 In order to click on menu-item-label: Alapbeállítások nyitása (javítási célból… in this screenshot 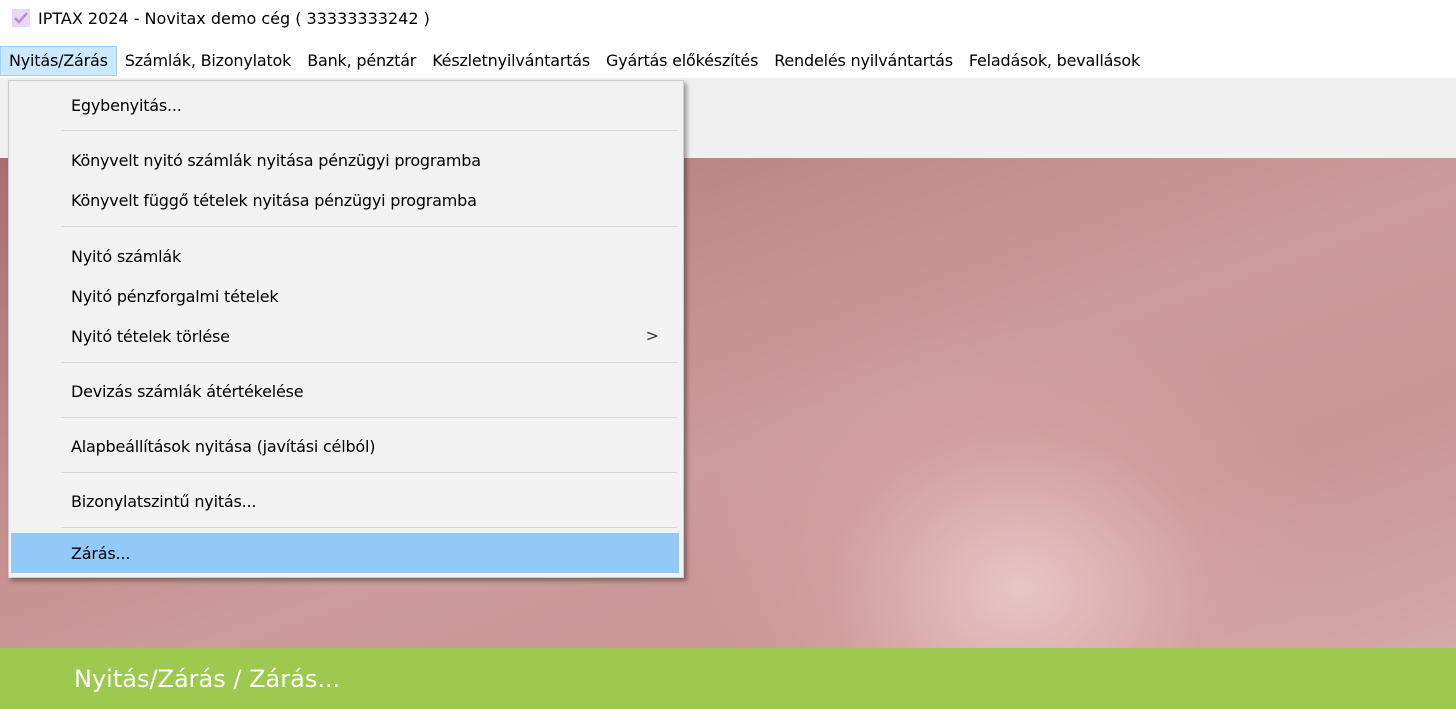, I will do `click(223, 446)`.